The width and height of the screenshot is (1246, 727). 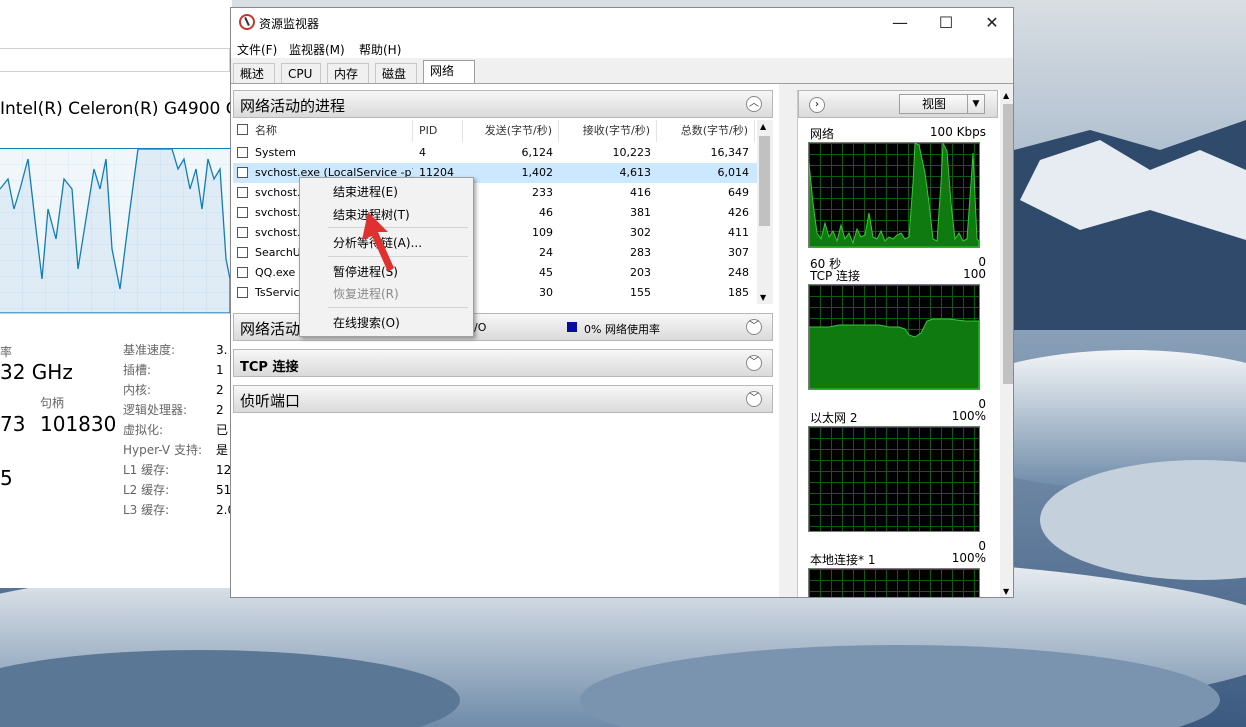 I want to click on process-table-scrollbar: ▲ ▼, so click(x=765, y=212).